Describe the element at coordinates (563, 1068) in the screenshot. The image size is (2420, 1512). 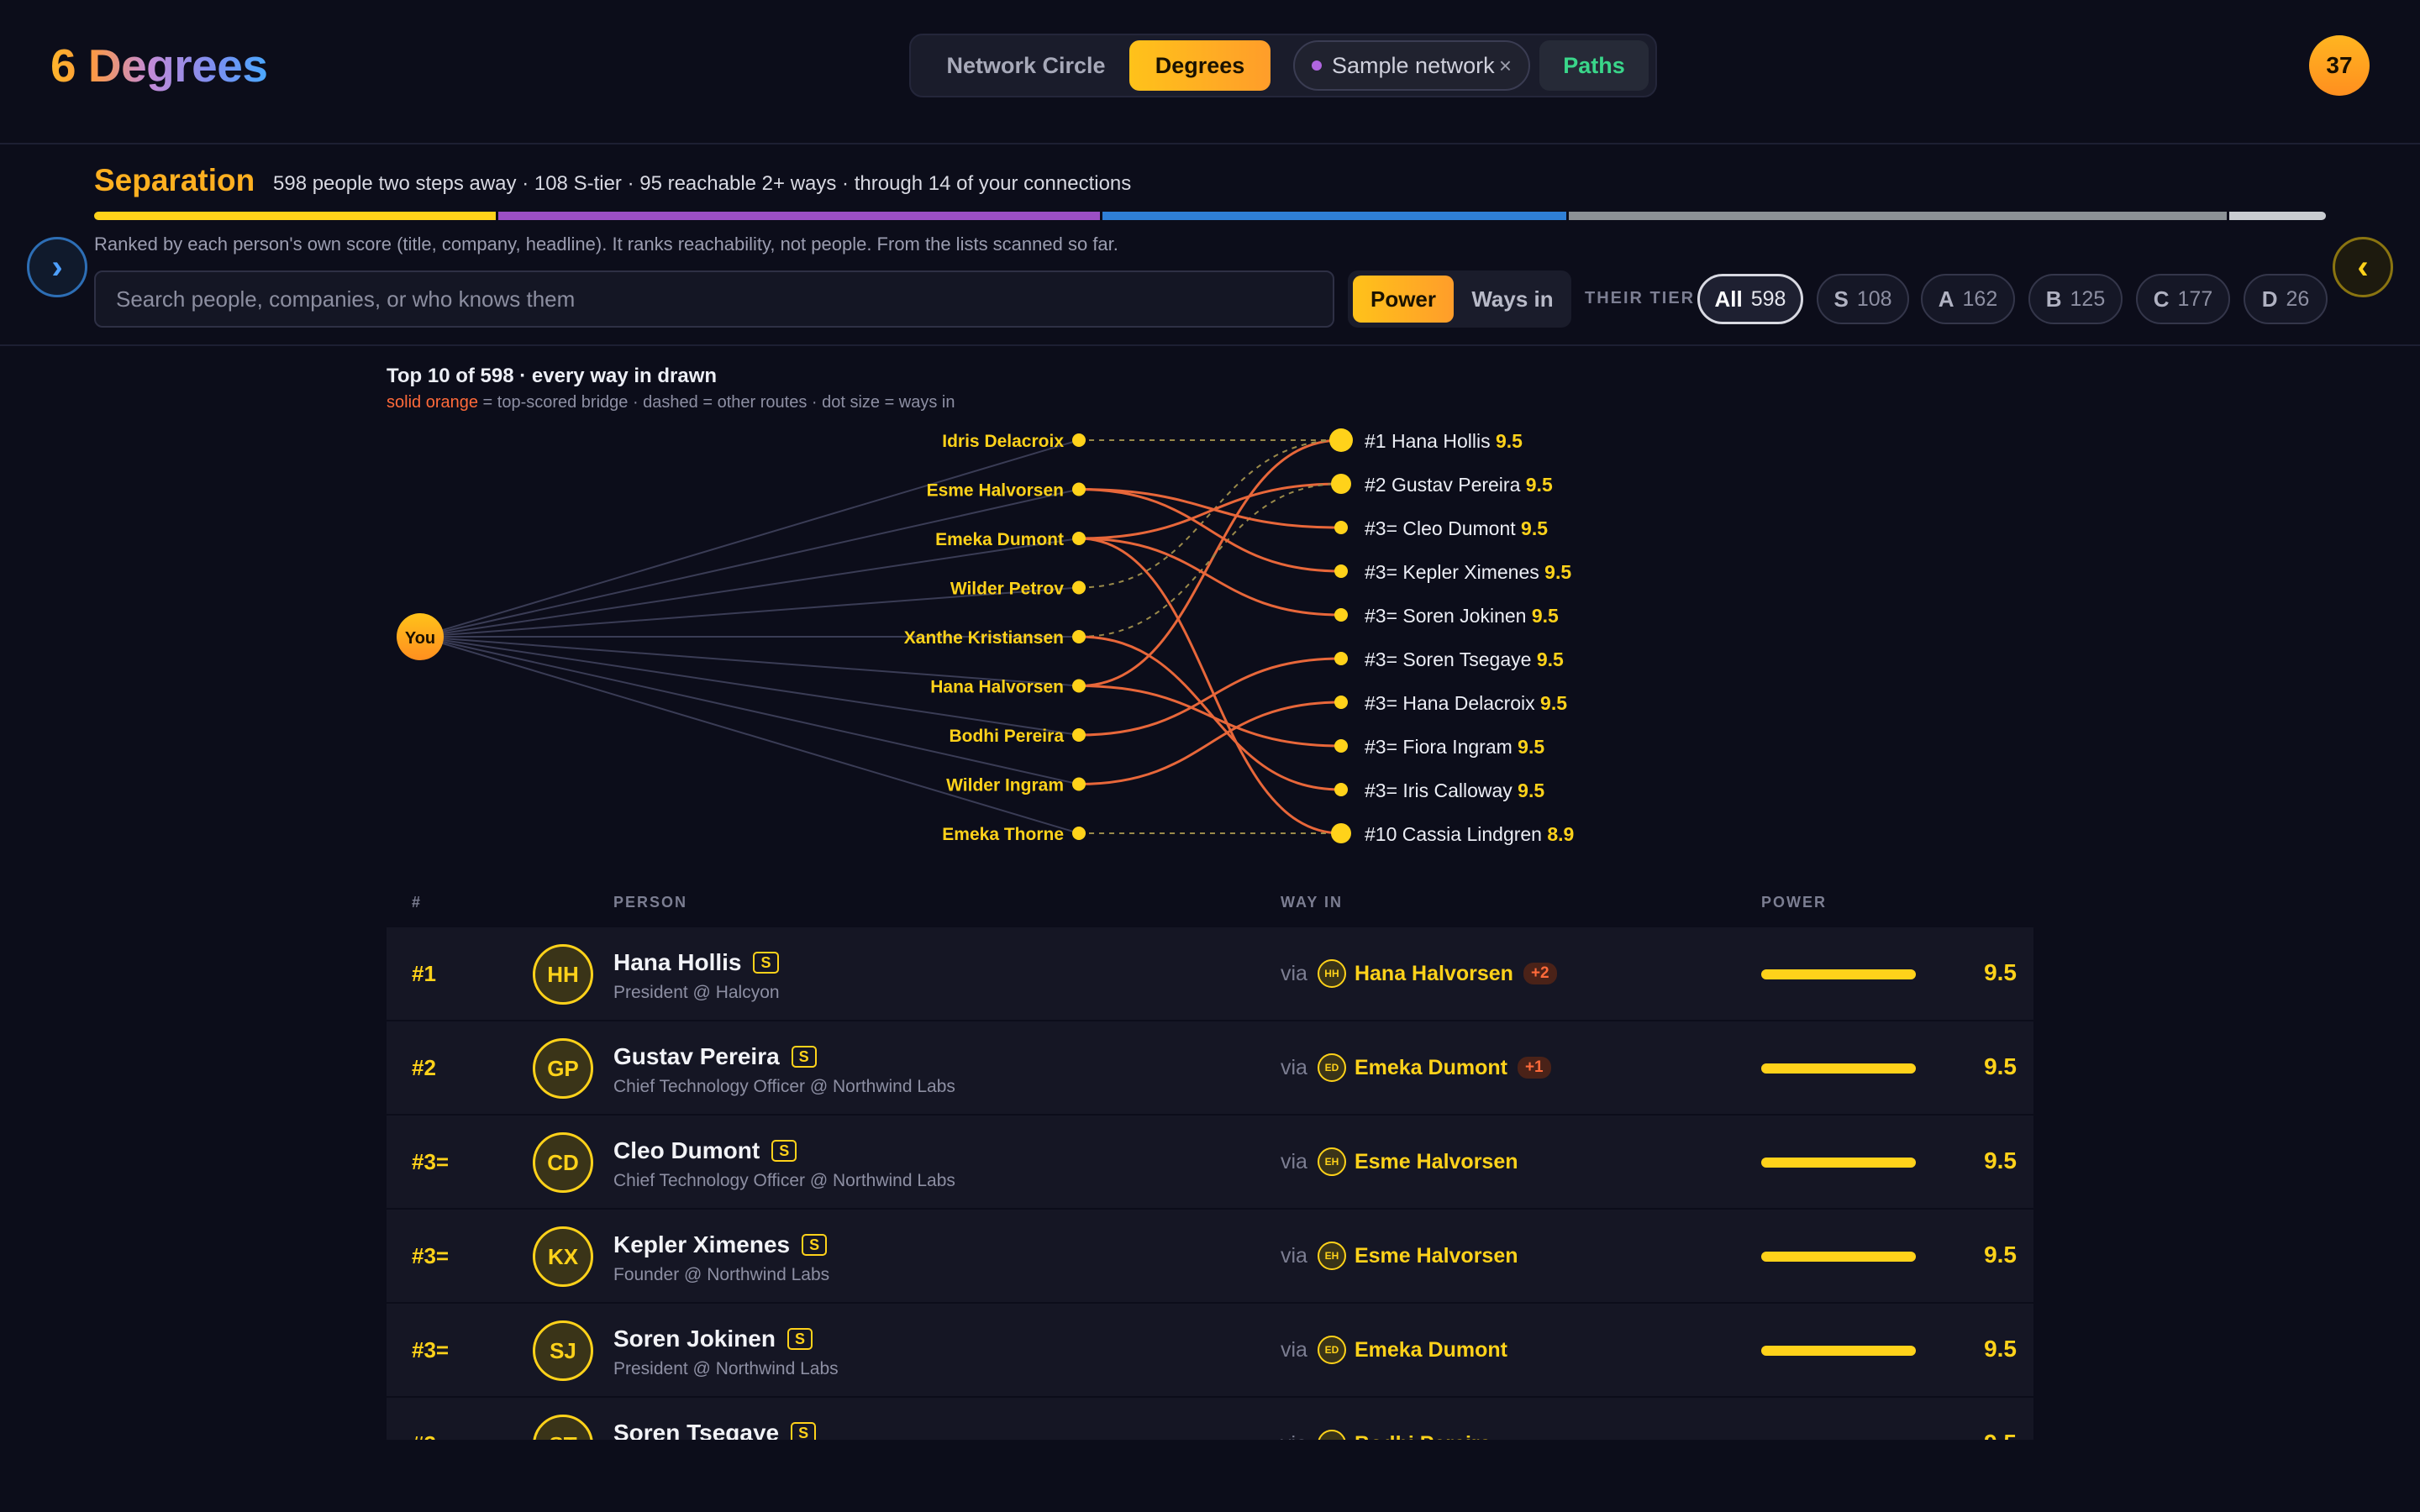
I see `avatar: GP` at that location.